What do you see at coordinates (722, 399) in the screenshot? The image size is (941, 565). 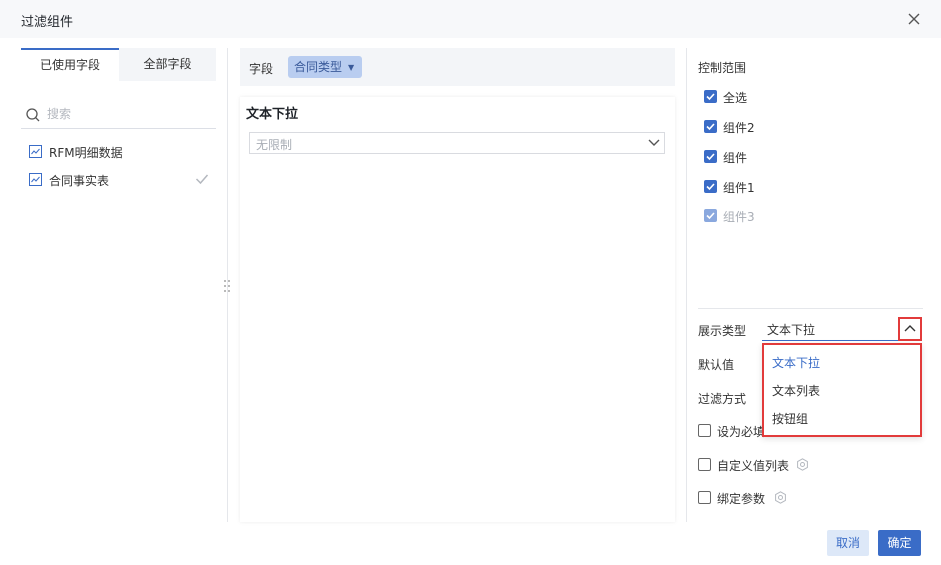 I see `filter-method-label: 过滤方式` at bounding box center [722, 399].